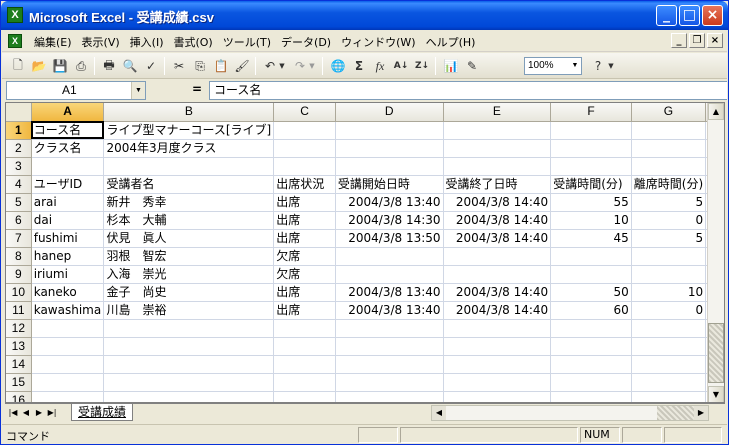  I want to click on redo-dropdown-icon: ▼, so click(312, 66).